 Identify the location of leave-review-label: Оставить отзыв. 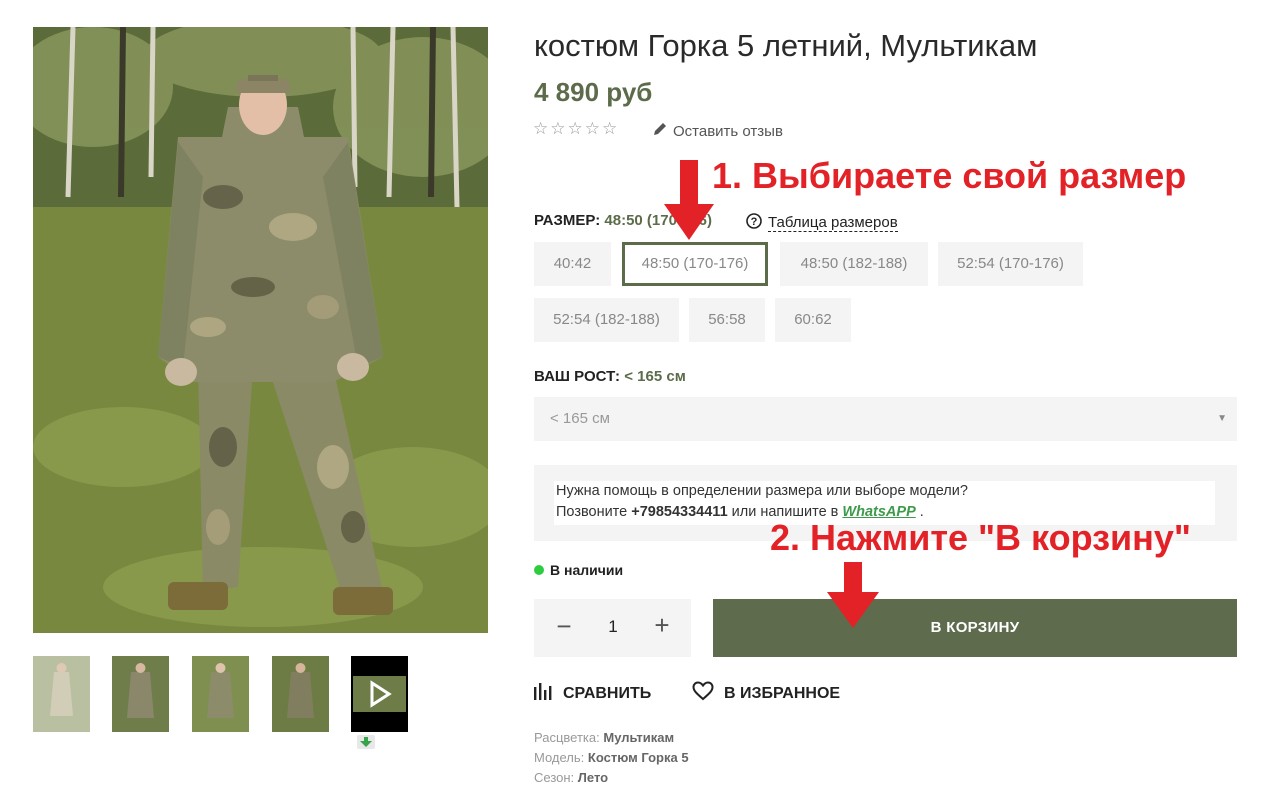
(728, 131).